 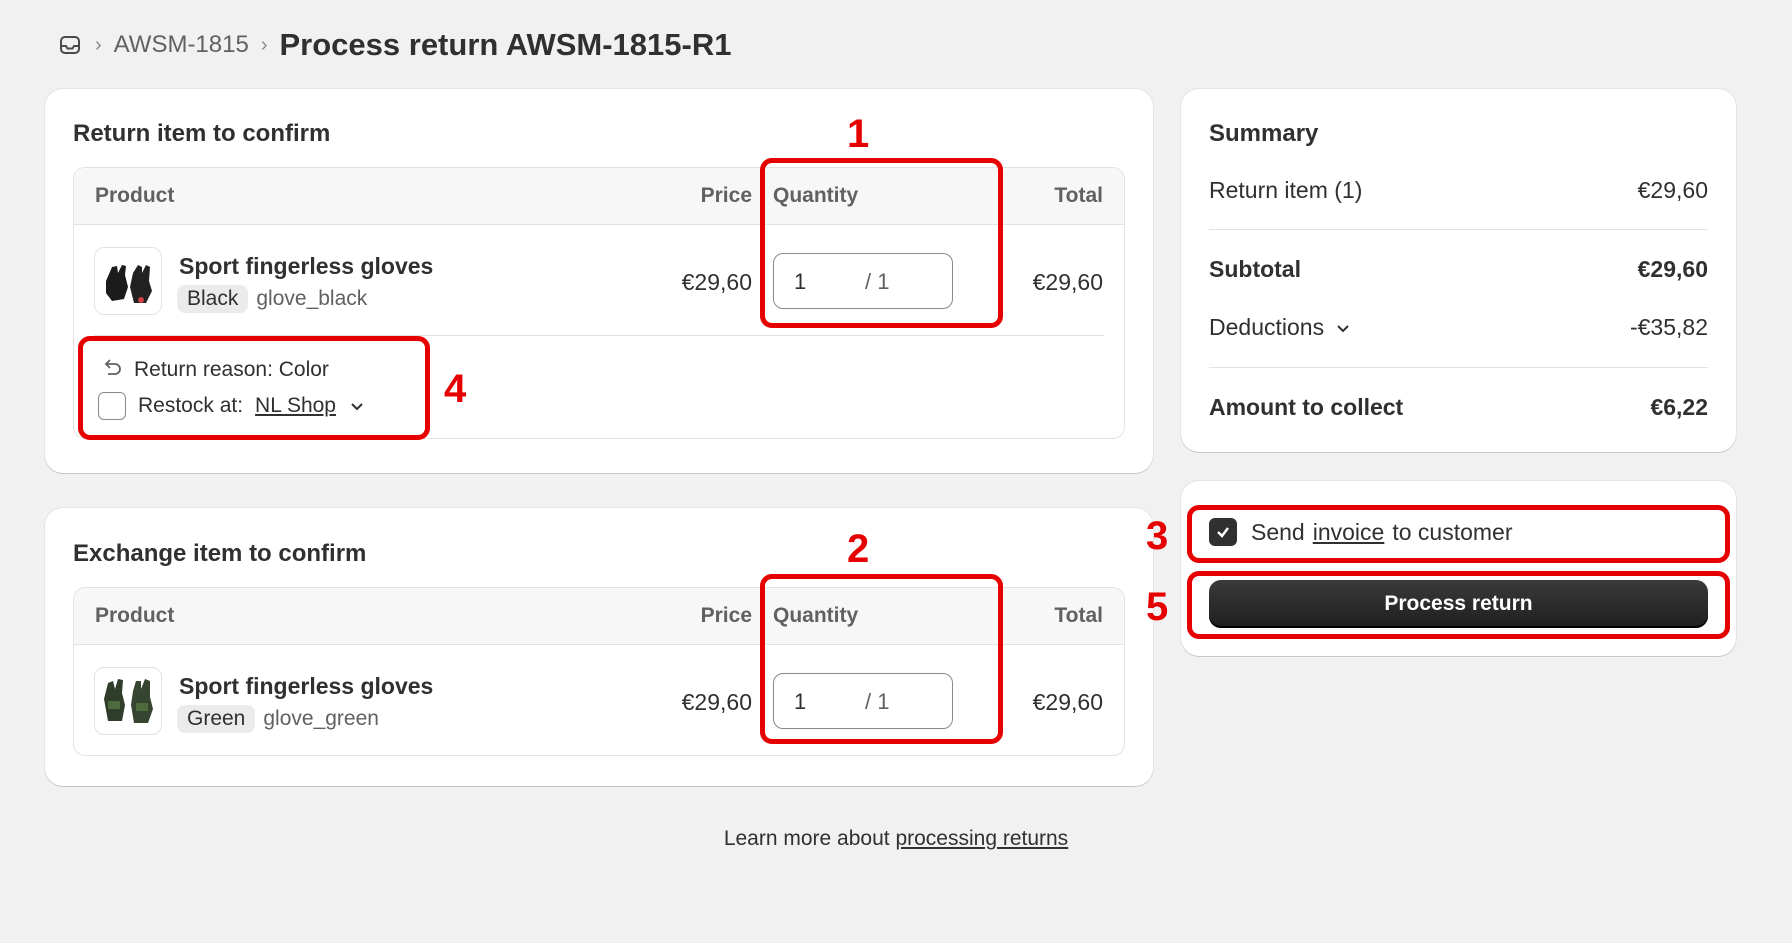 I want to click on deductions-toggle: Deductions, so click(x=1280, y=327).